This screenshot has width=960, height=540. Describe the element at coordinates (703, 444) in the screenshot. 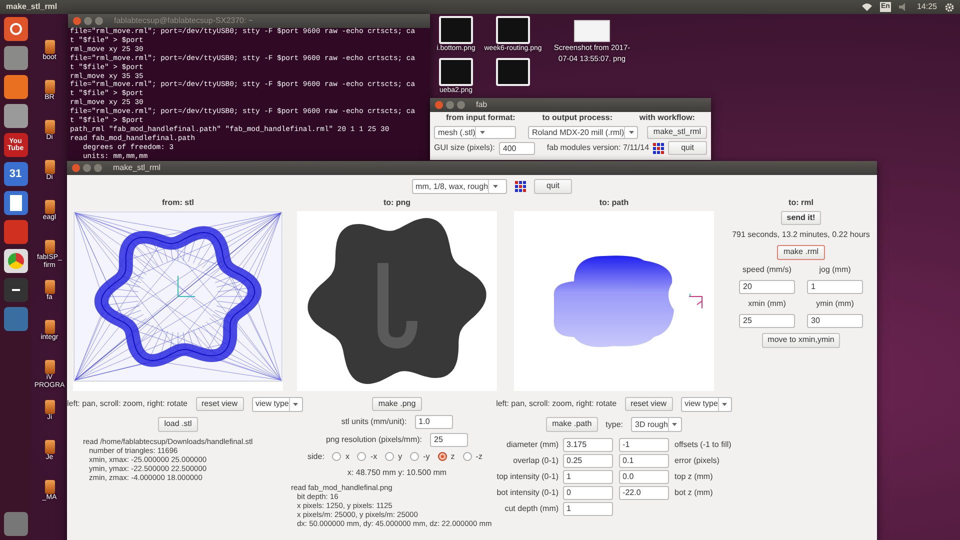

I see `field-label: offsets (-1 to fill)` at that location.